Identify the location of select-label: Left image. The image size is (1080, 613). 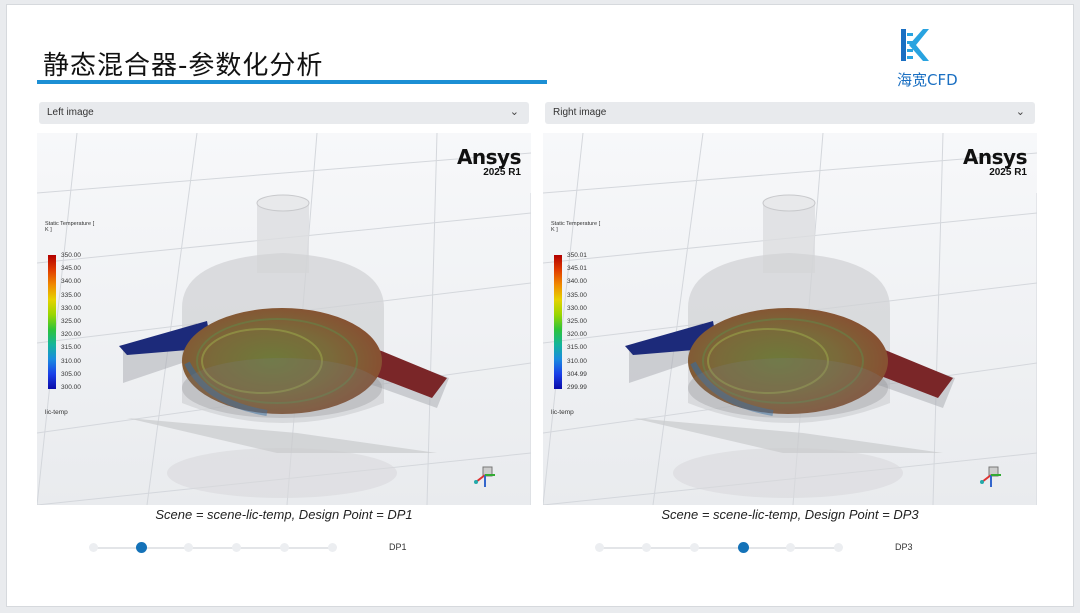
(70, 112).